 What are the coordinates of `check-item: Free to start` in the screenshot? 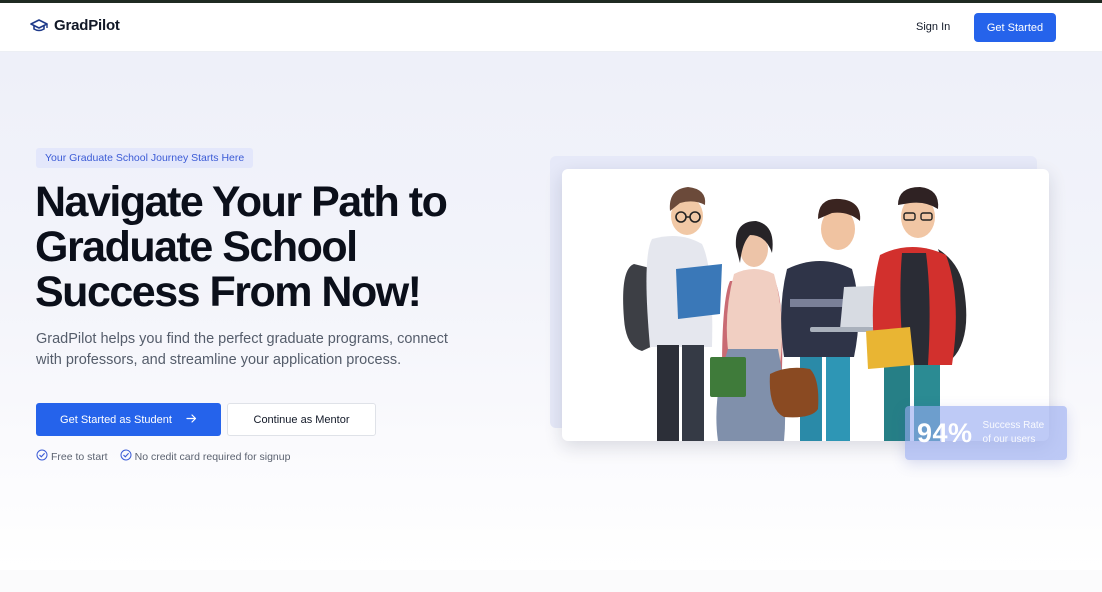 It's located at (72, 456).